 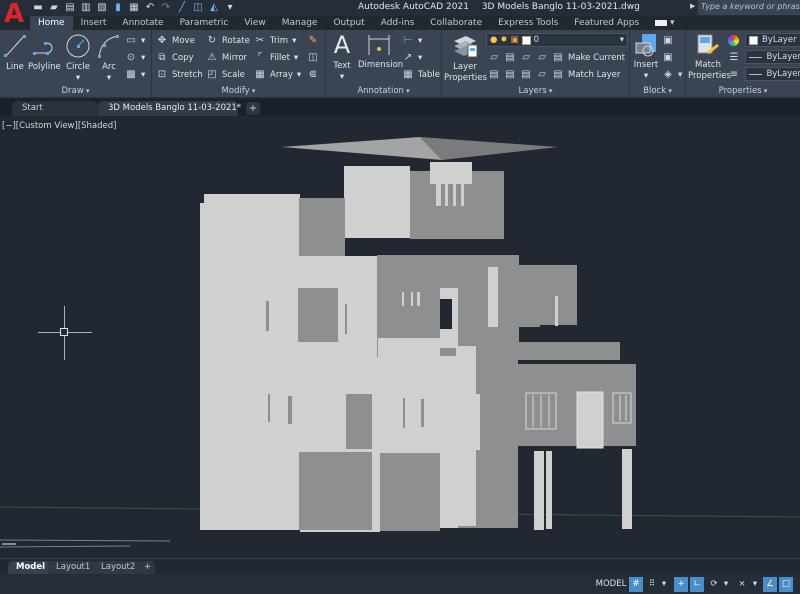 What do you see at coordinates (664, 23) in the screenshot?
I see `ribbon-toggle-button: ▾` at bounding box center [664, 23].